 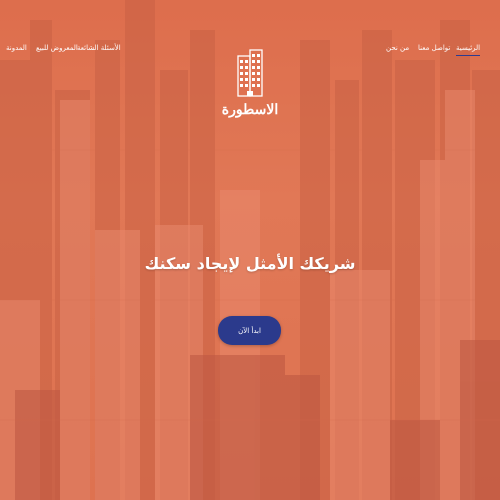 What do you see at coordinates (250, 263) in the screenshot?
I see `hero-tagline: شريكك الأمثل لإيجاد سكنك` at bounding box center [250, 263].